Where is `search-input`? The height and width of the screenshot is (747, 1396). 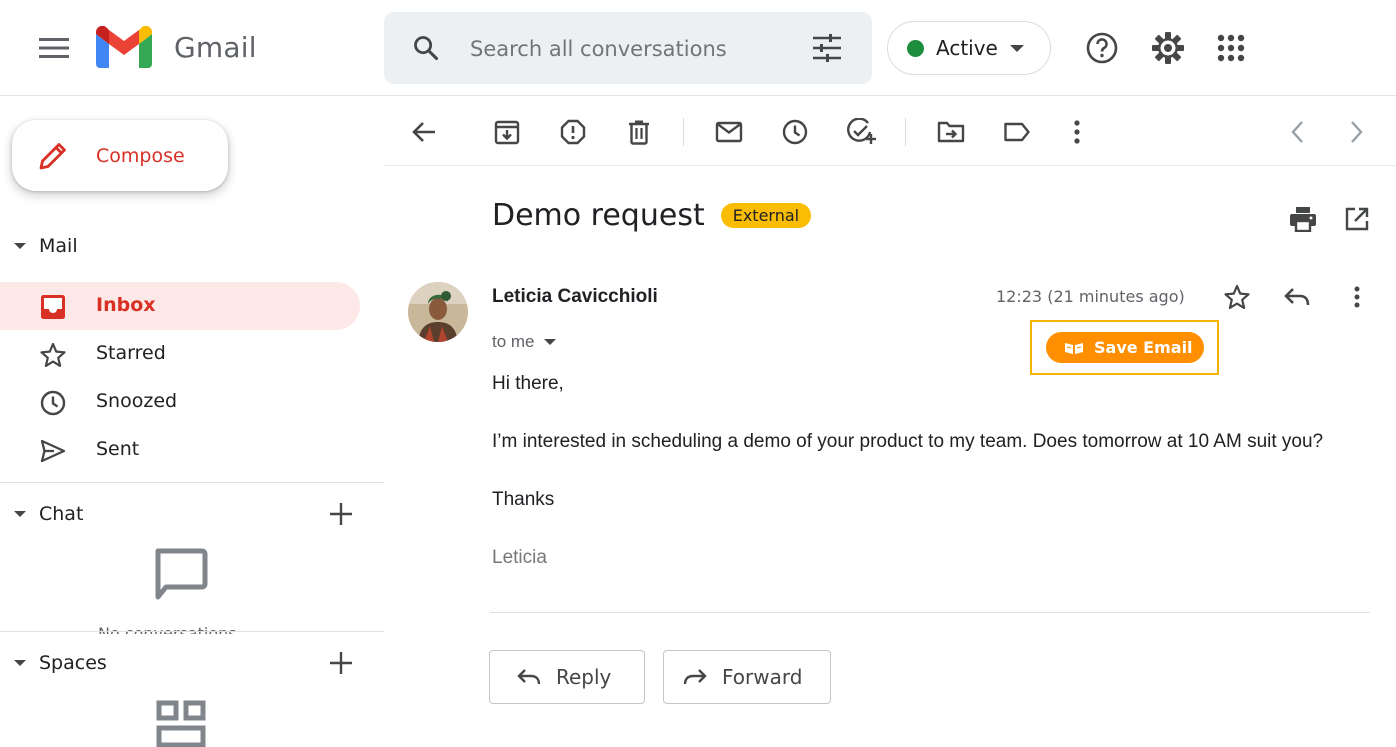
search-input is located at coordinates (600, 49).